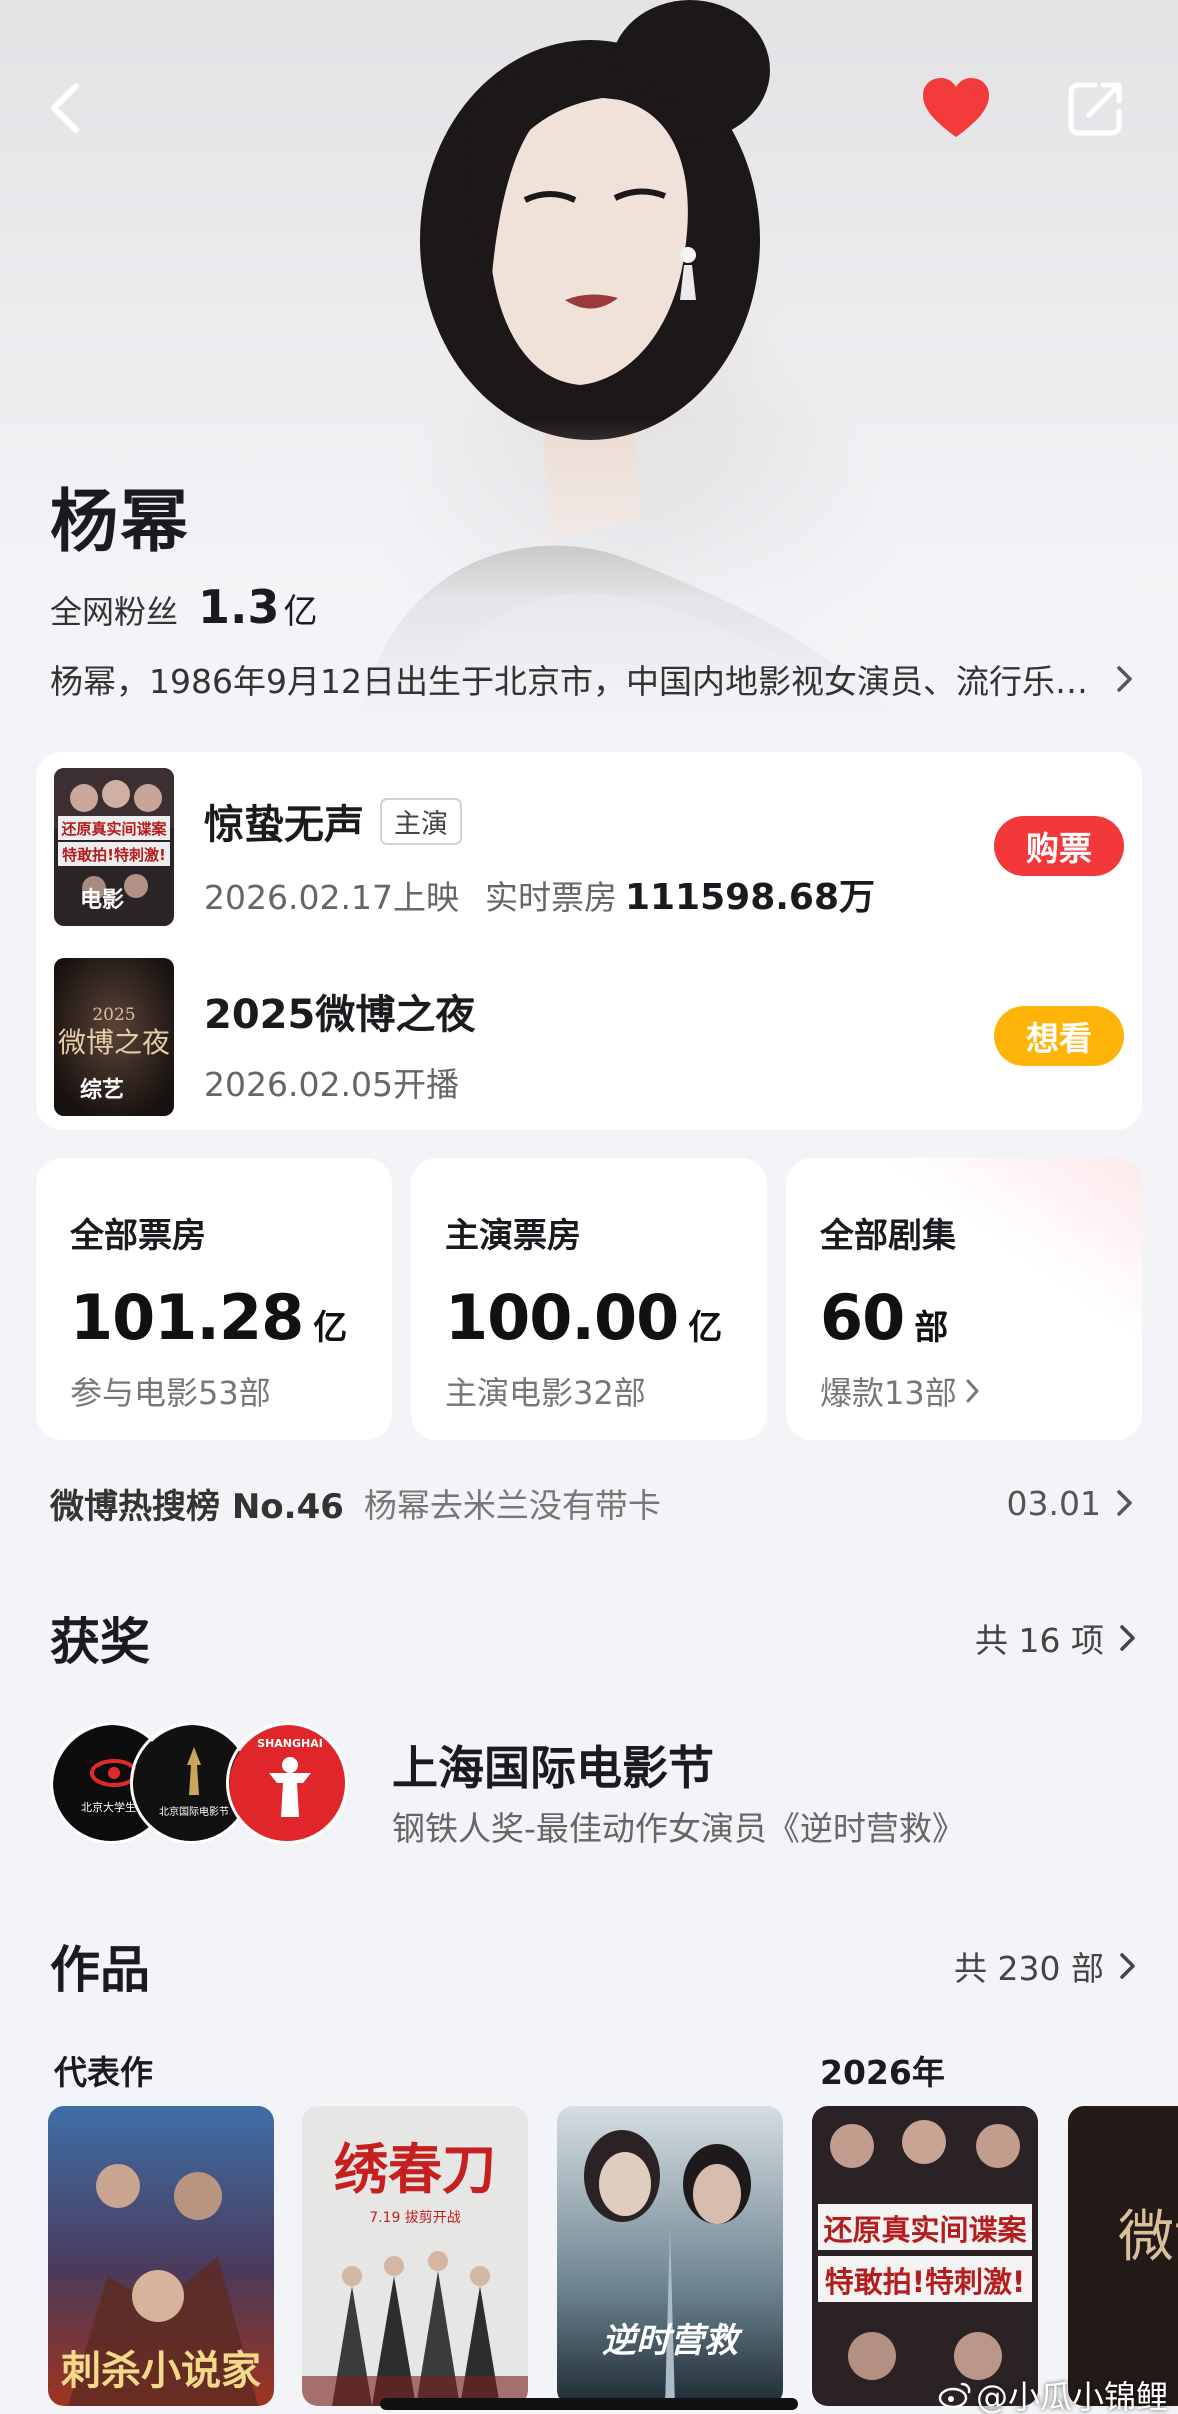 The width and height of the screenshot is (1178, 2414). I want to click on watermark-text: @小瓜小锦鲤, so click(1072, 2396).